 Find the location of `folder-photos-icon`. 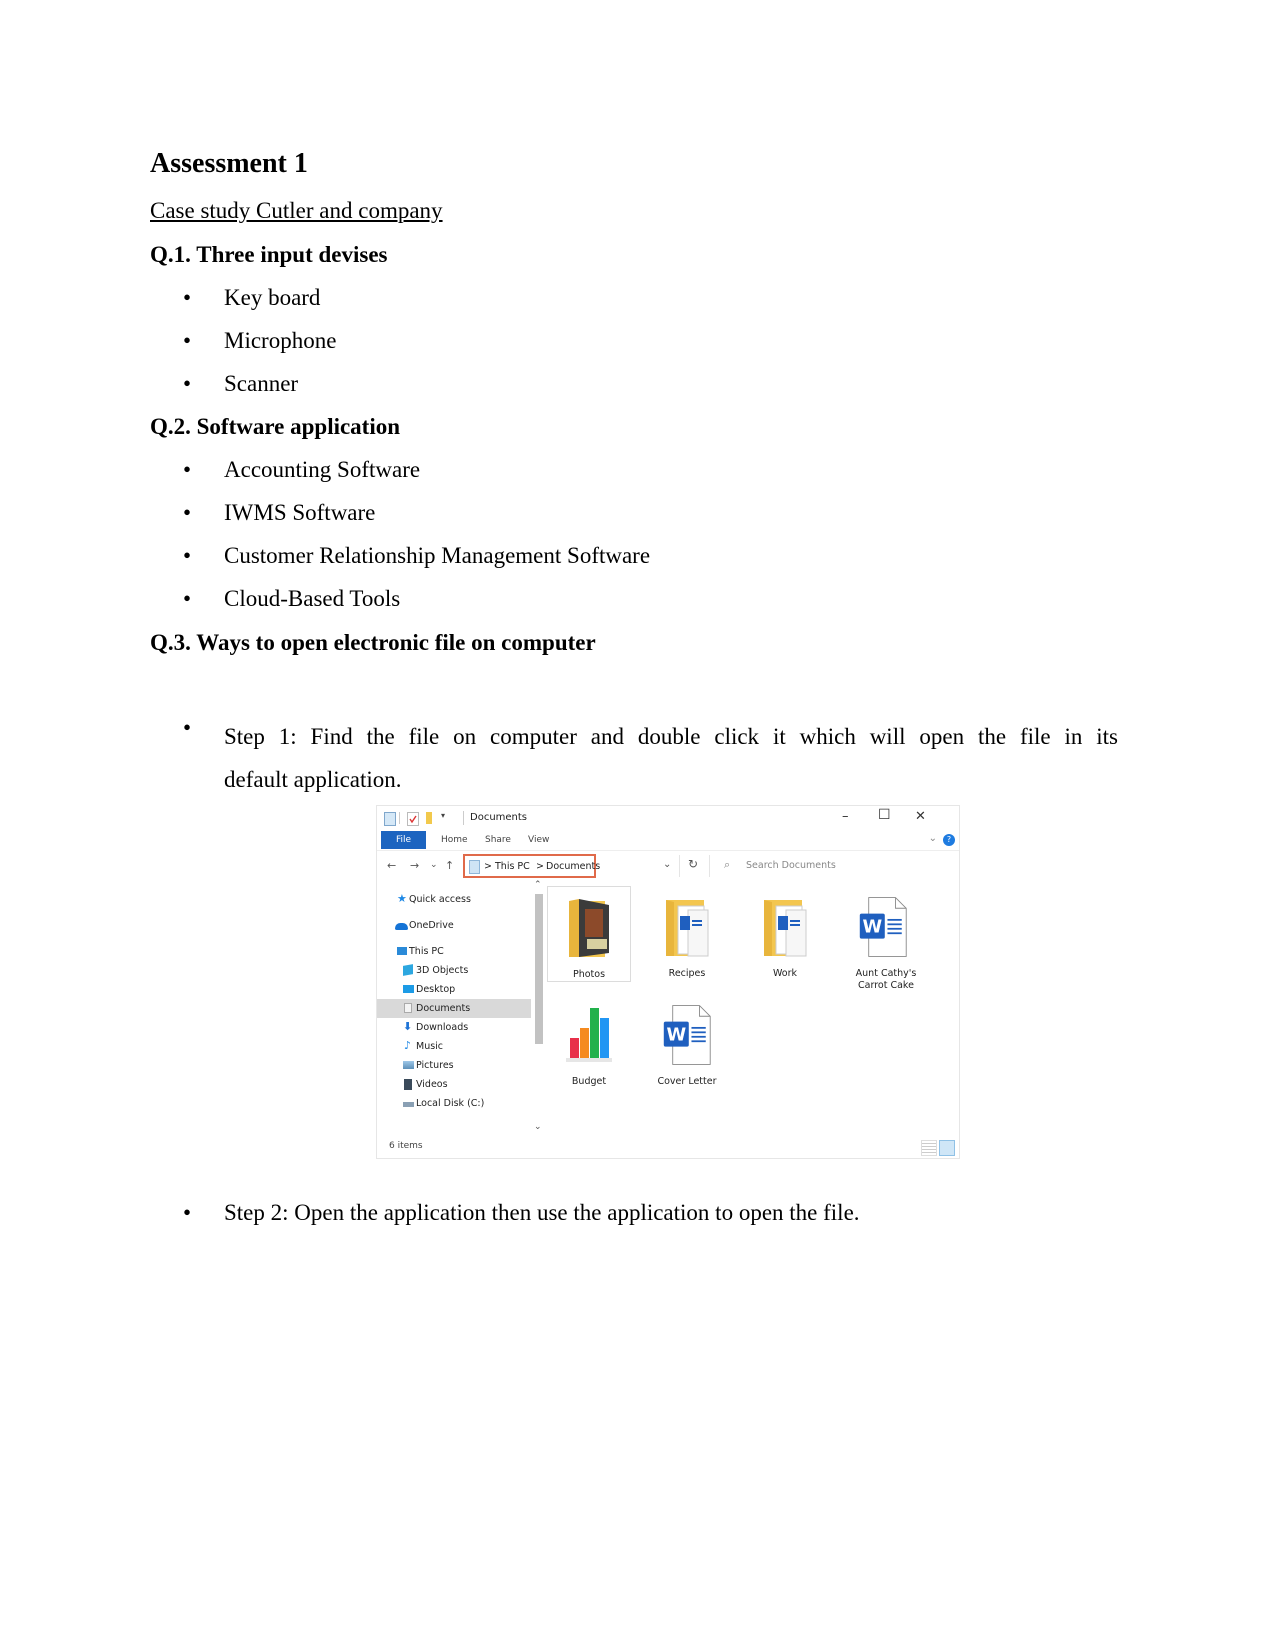

folder-photos-icon is located at coordinates (589, 928).